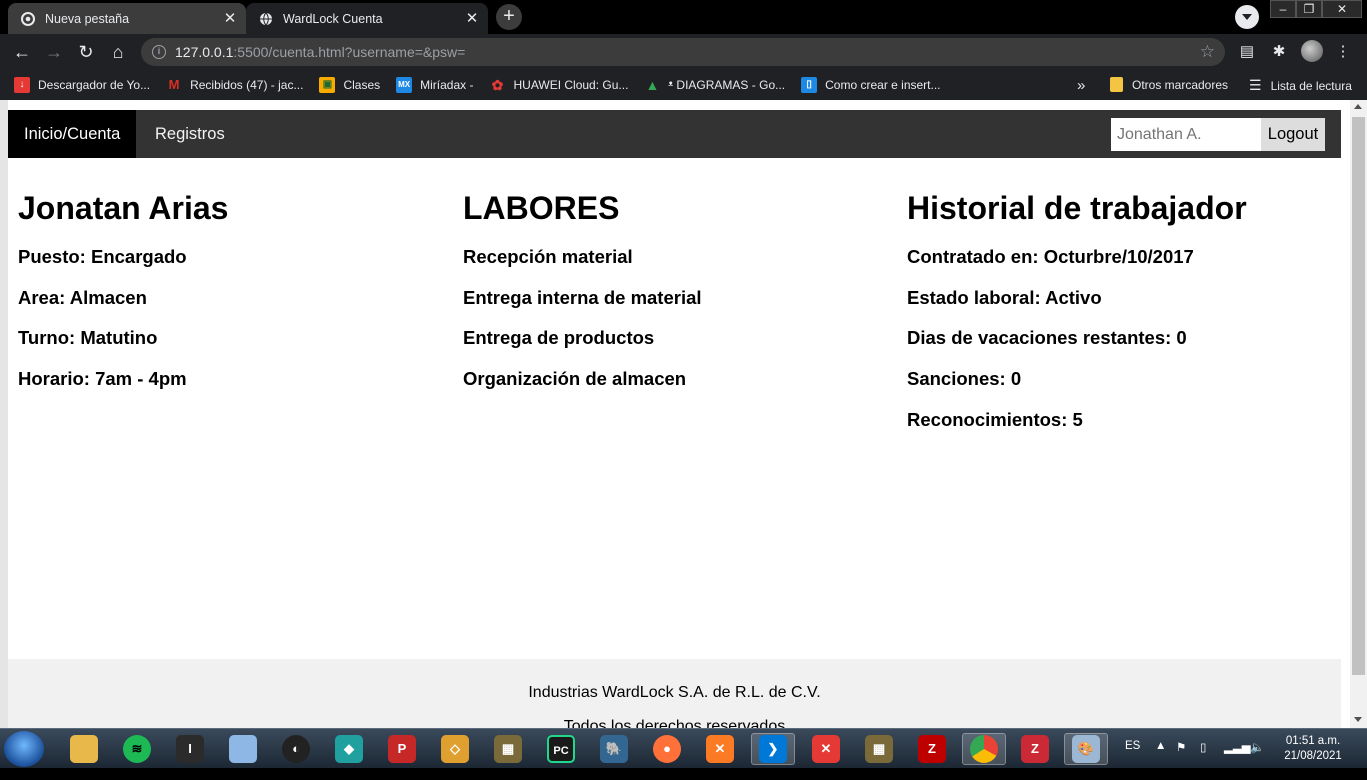 The height and width of the screenshot is (780, 1367). I want to click on overflow-chevron-icon: », so click(1081, 85).